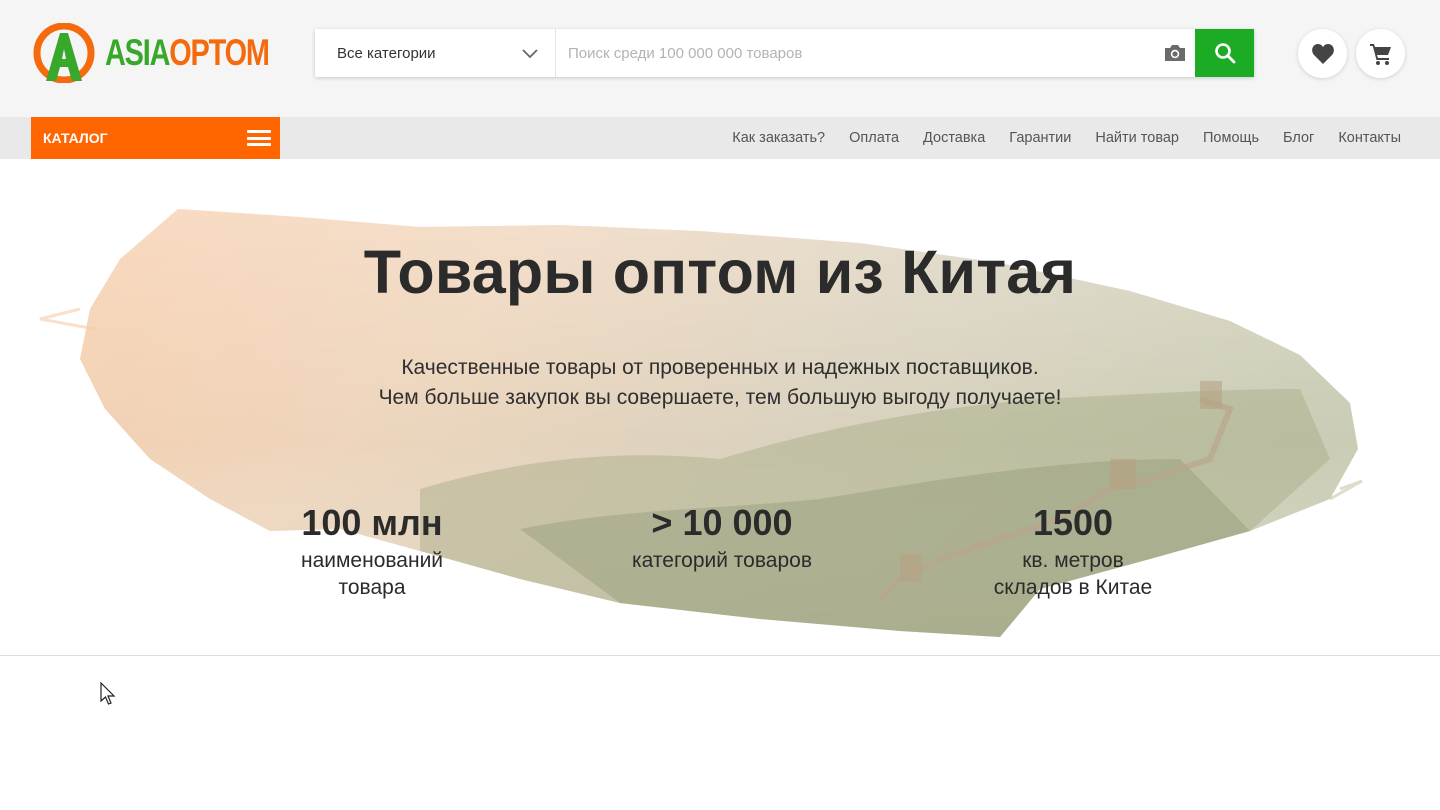  What do you see at coordinates (778, 138) in the screenshot?
I see `nav-link-how-to-order: Как заказать?` at bounding box center [778, 138].